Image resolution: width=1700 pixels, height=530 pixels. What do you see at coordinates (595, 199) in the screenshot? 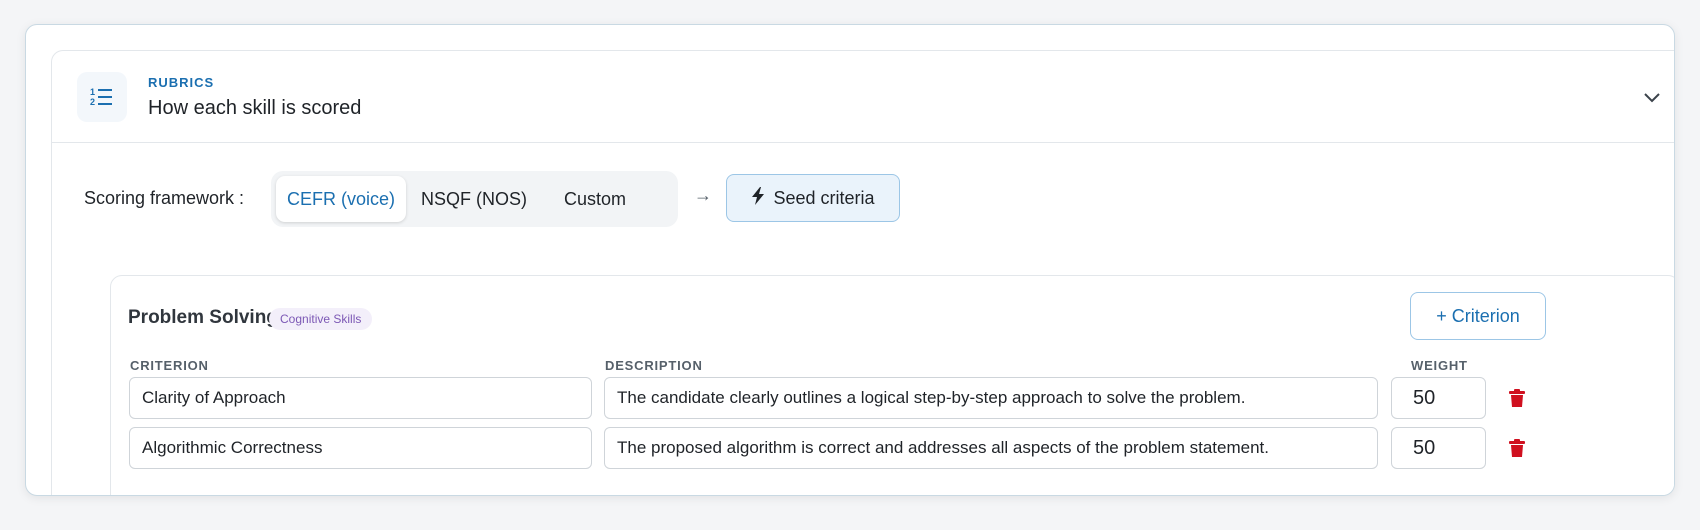
I see `framework-option-custom: Custom` at bounding box center [595, 199].